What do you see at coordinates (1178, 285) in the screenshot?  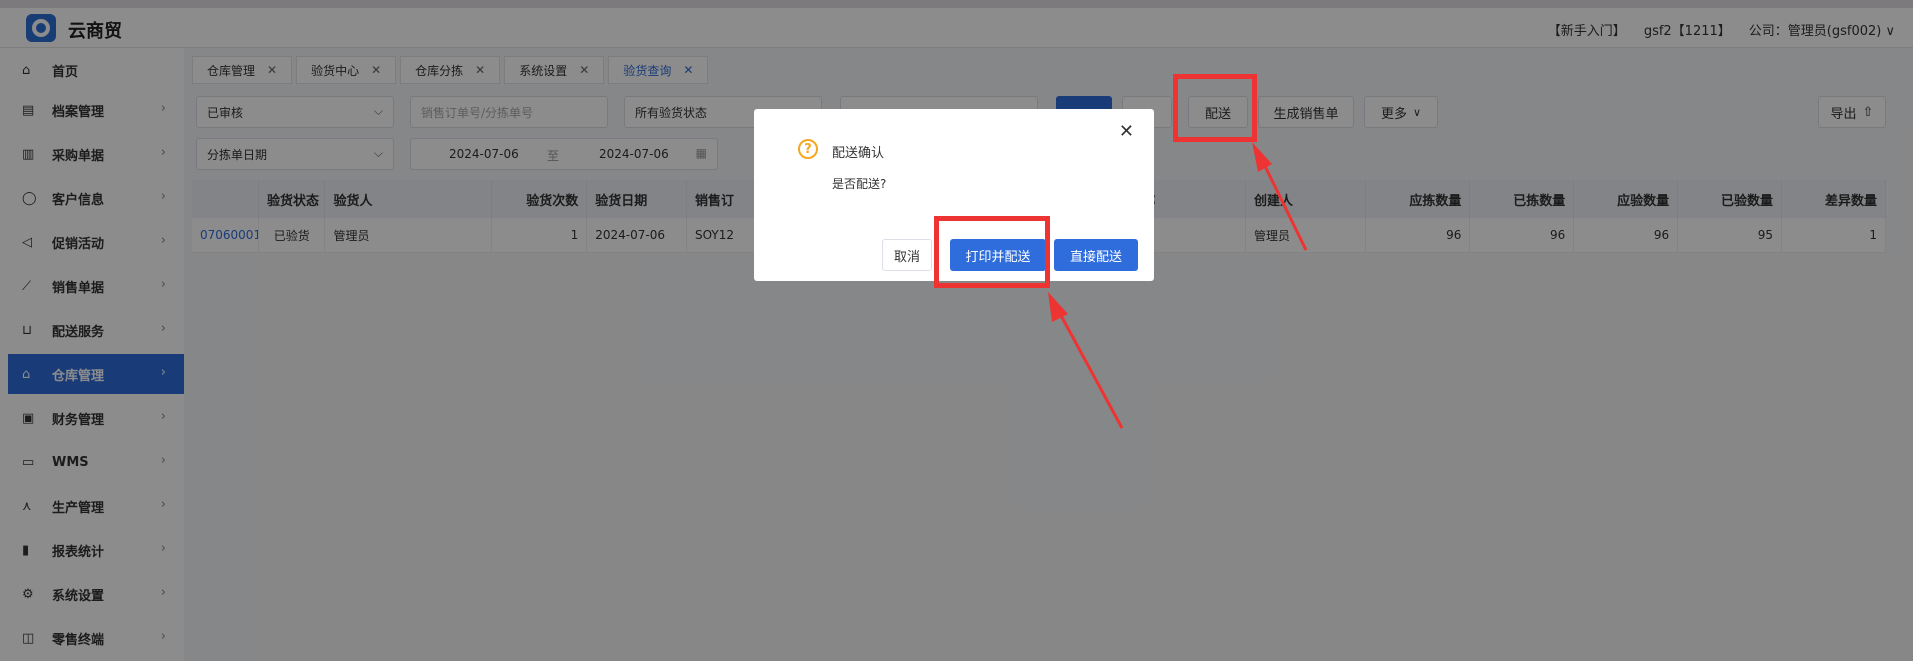 I see `annotation-arrows` at bounding box center [1178, 285].